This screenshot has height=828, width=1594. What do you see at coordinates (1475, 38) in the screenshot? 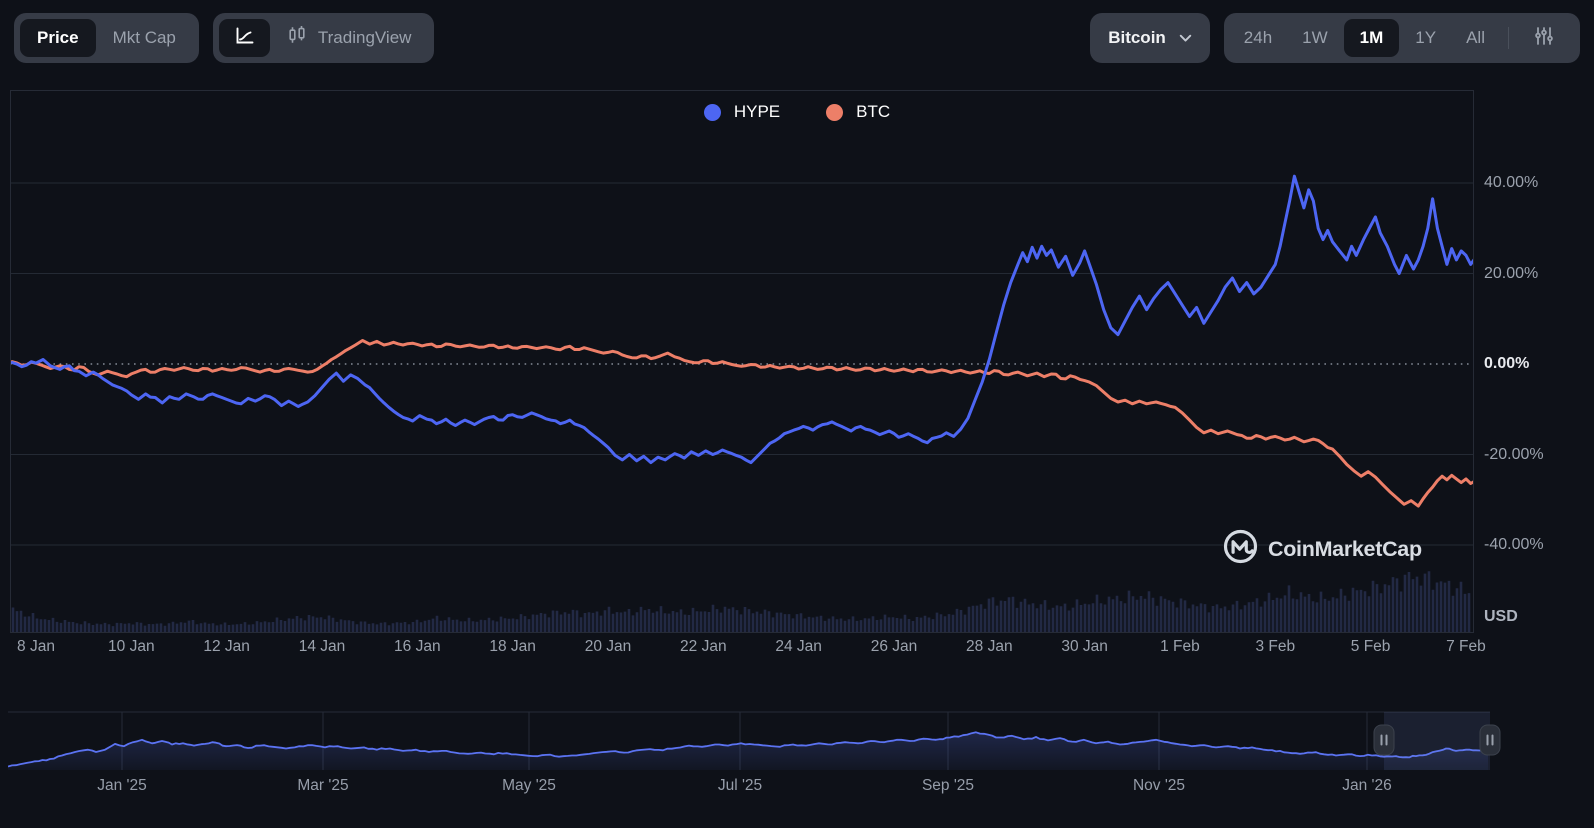
I see `range-button-all: All` at bounding box center [1475, 38].